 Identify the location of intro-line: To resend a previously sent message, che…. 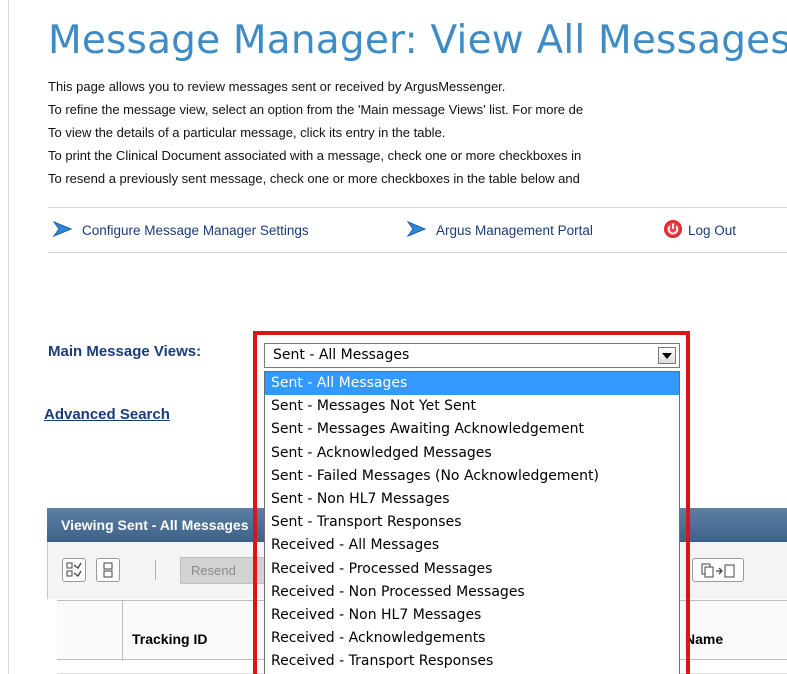
(314, 178).